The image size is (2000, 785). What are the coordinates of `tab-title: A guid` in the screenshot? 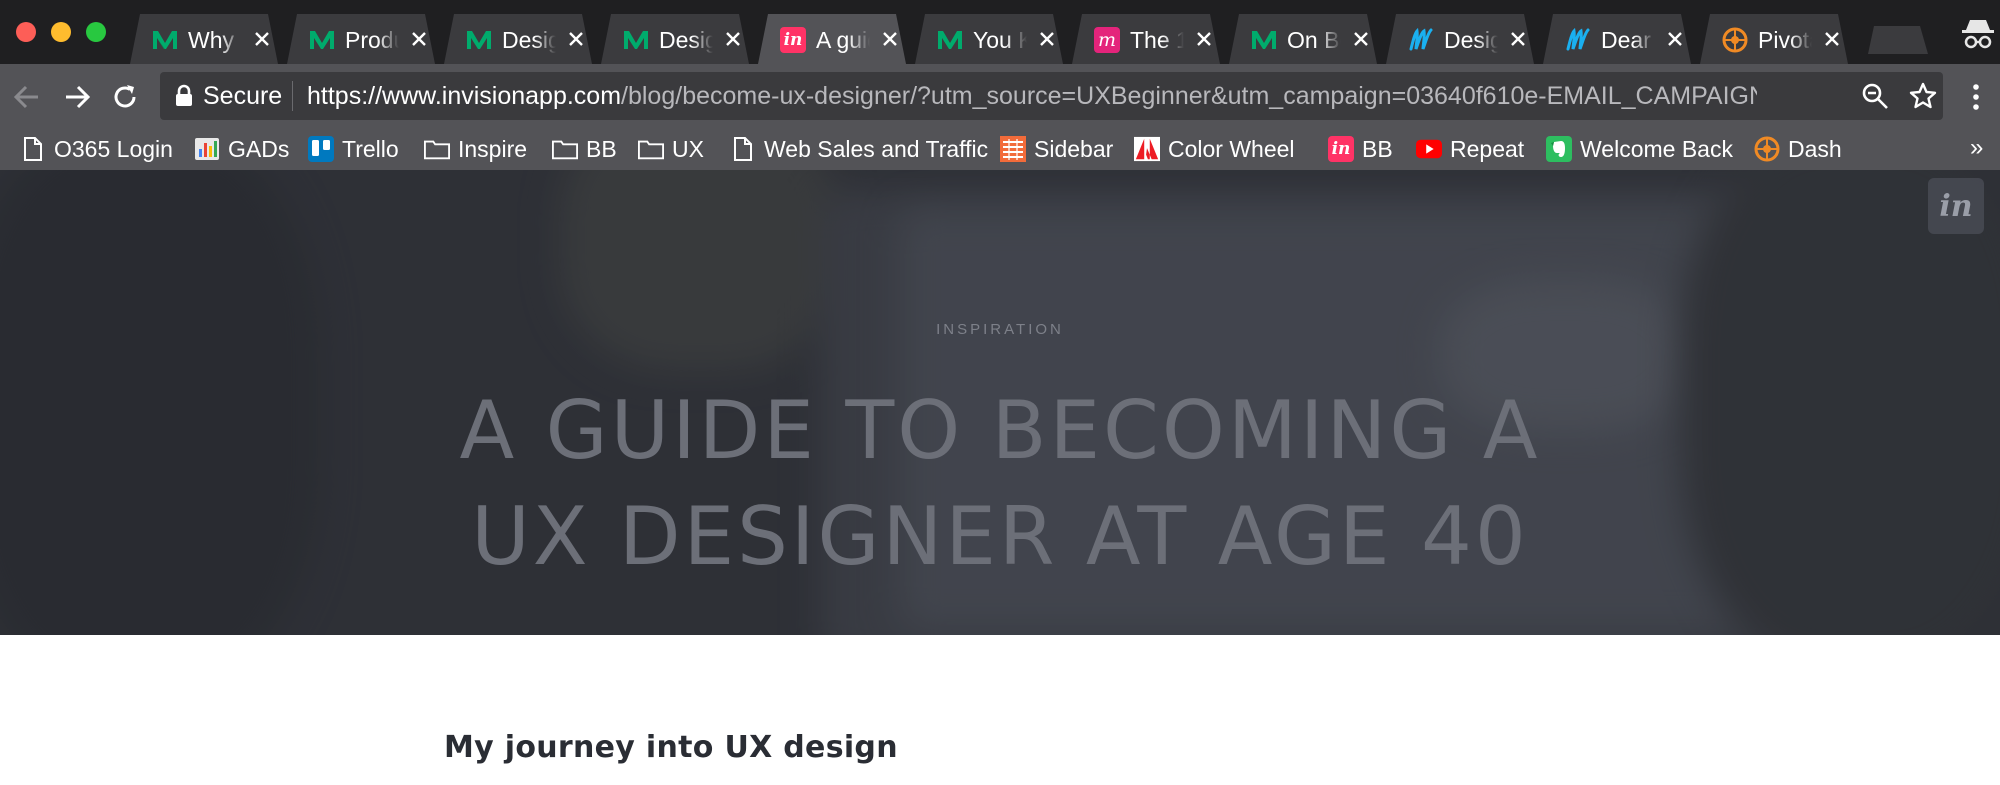 It's located at (843, 40).